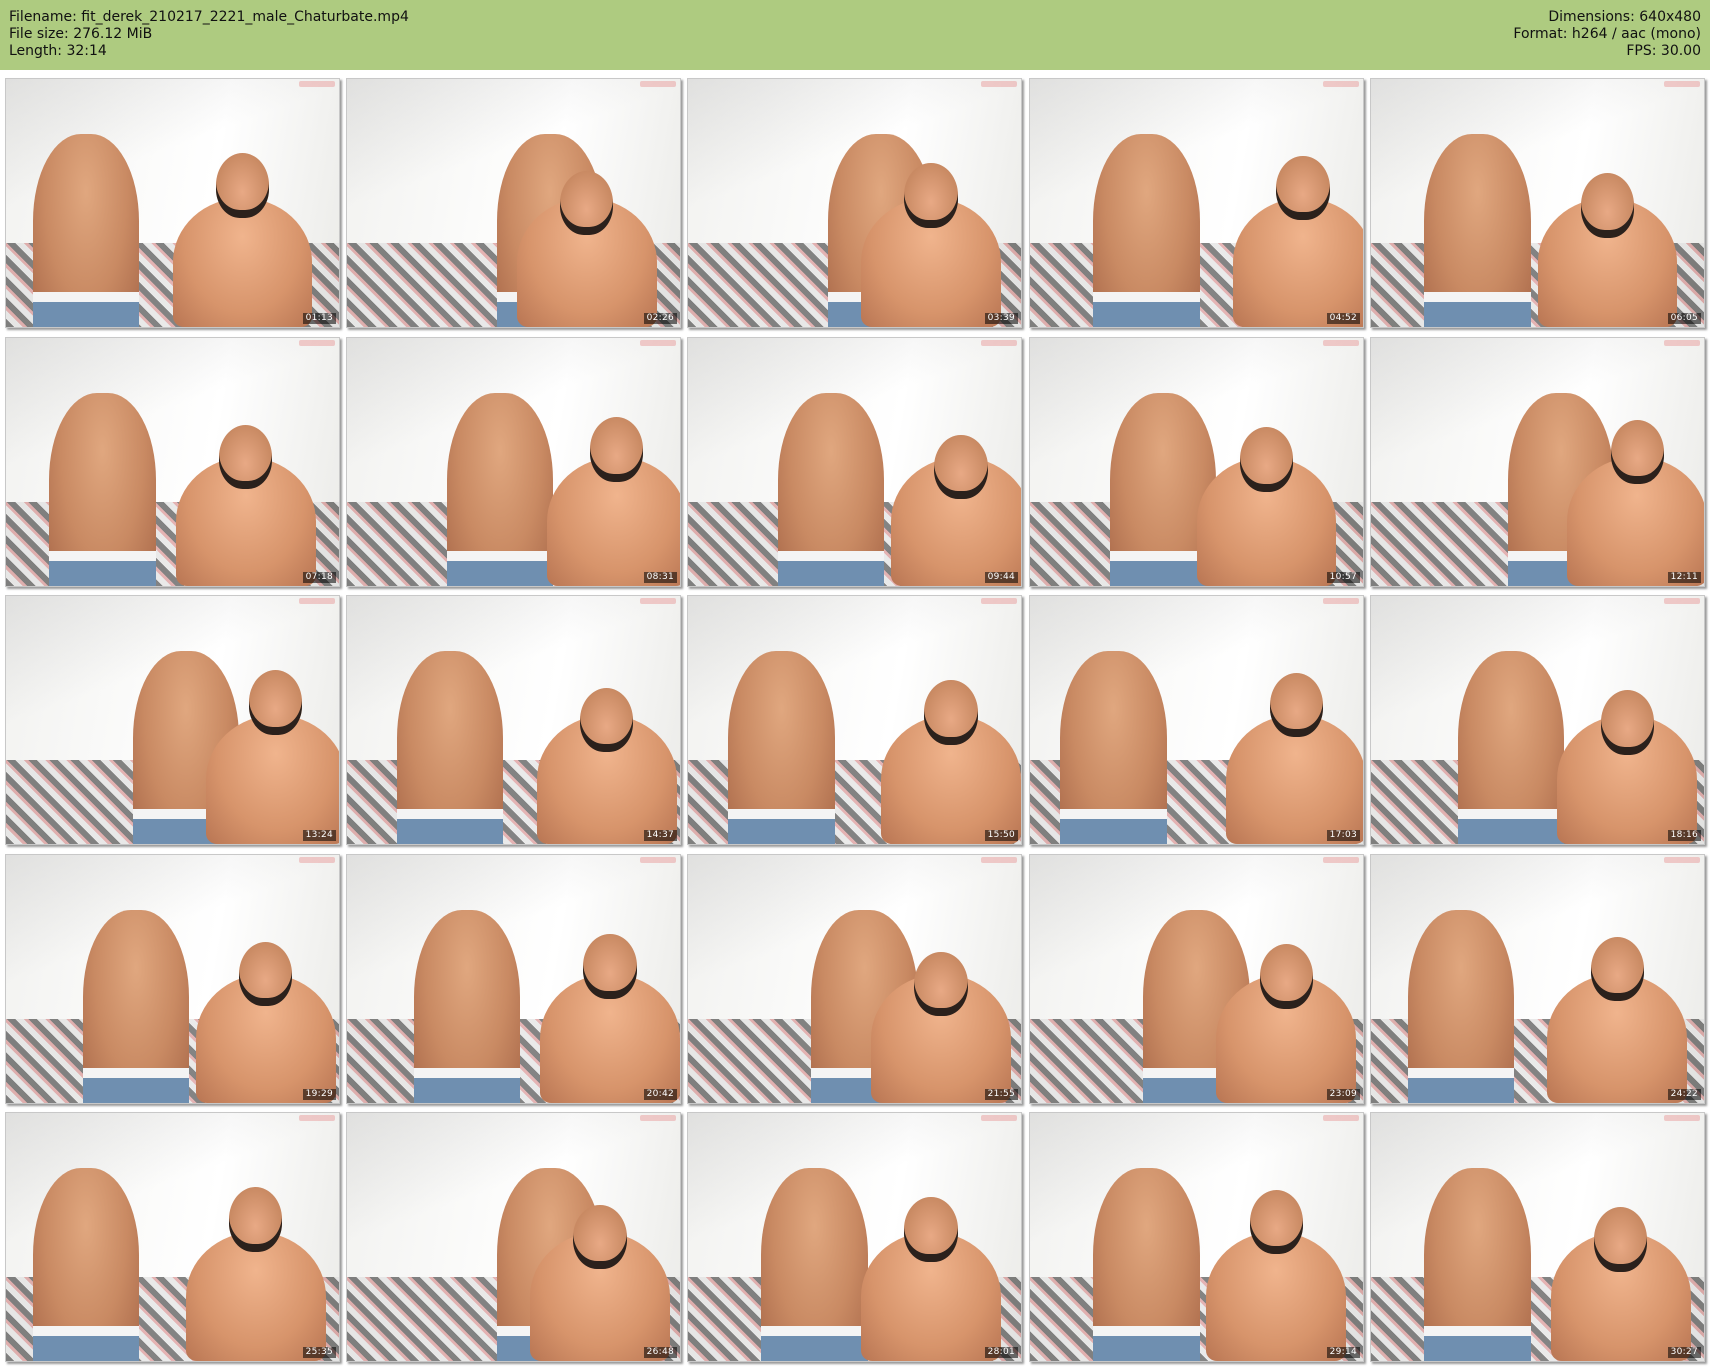  What do you see at coordinates (660, 1352) in the screenshot?
I see `thumbnail-timestamp: 26:48` at bounding box center [660, 1352].